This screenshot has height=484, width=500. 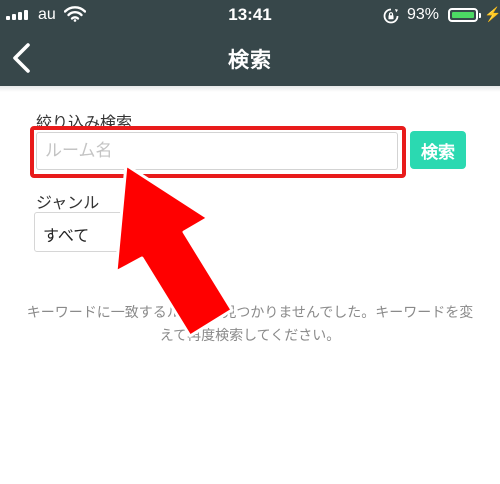 I want to click on navigation-bar: 検索, so click(x=250, y=58).